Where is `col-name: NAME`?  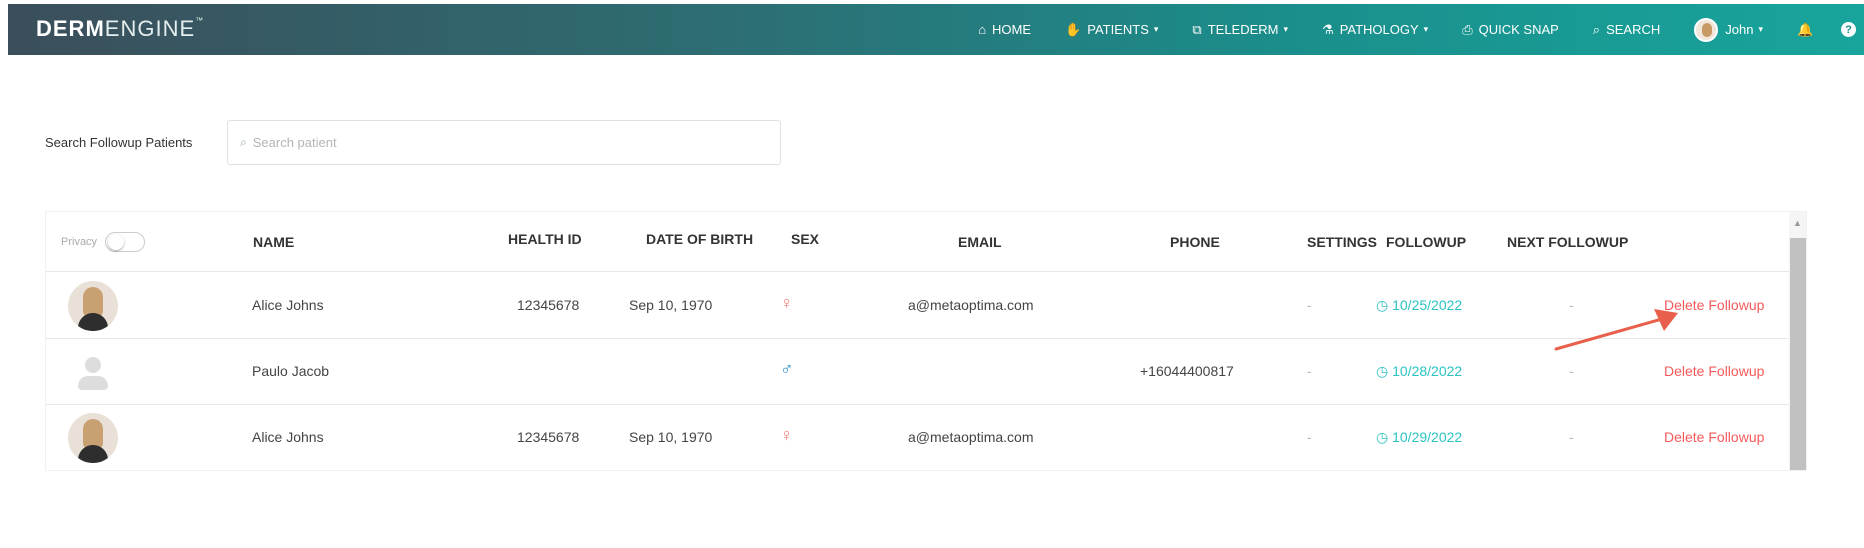 col-name: NAME is located at coordinates (273, 242).